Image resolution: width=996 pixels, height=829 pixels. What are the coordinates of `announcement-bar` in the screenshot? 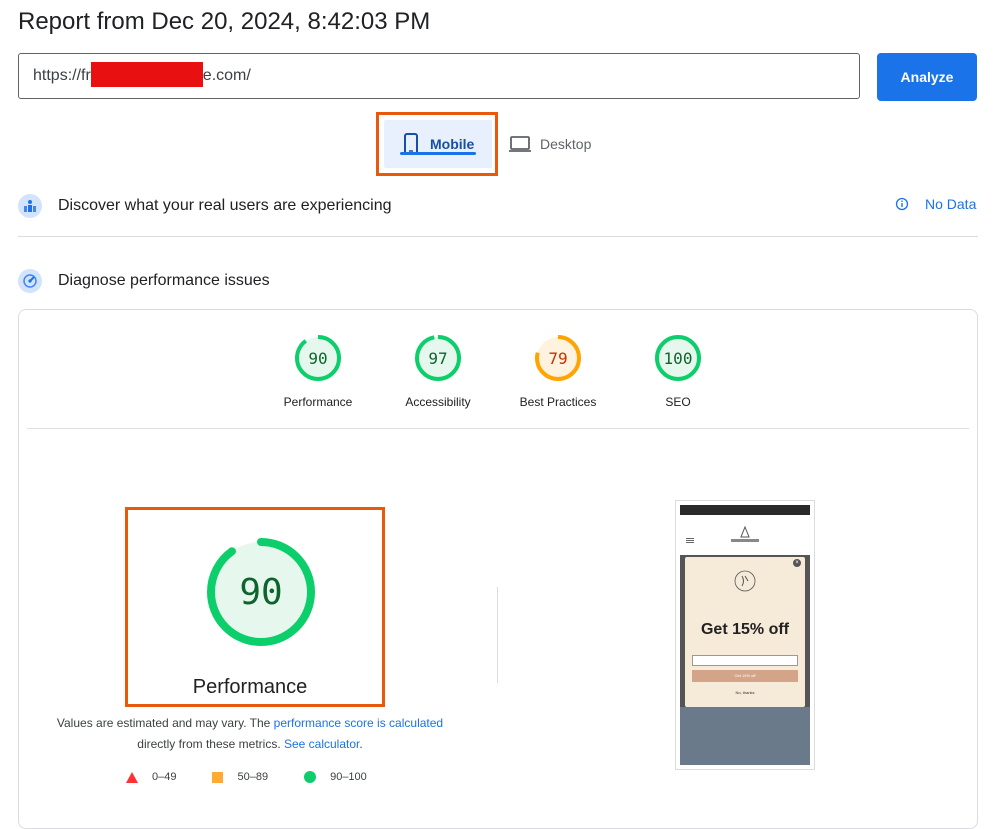 It's located at (745, 510).